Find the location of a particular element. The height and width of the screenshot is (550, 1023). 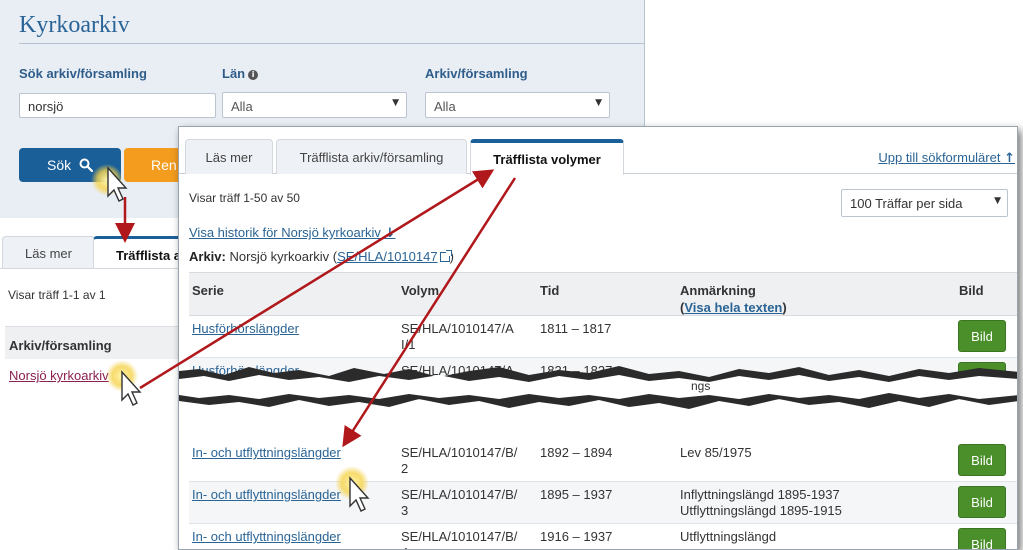

arrow-up-icon: ↑ is located at coordinates (1009, 158).